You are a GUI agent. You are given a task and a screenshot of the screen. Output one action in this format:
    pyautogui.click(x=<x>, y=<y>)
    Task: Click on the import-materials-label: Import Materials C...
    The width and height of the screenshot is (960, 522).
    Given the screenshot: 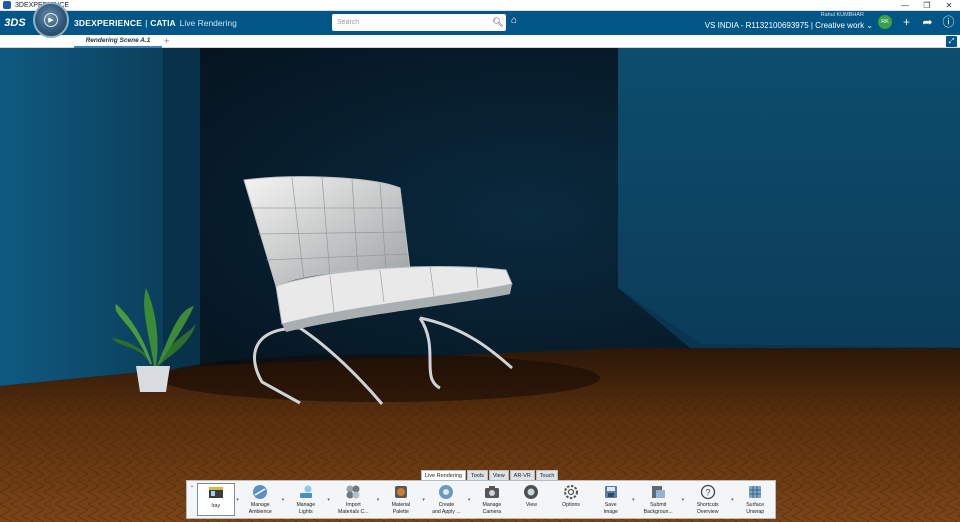 What is the action you would take?
    pyautogui.click(x=353, y=508)
    